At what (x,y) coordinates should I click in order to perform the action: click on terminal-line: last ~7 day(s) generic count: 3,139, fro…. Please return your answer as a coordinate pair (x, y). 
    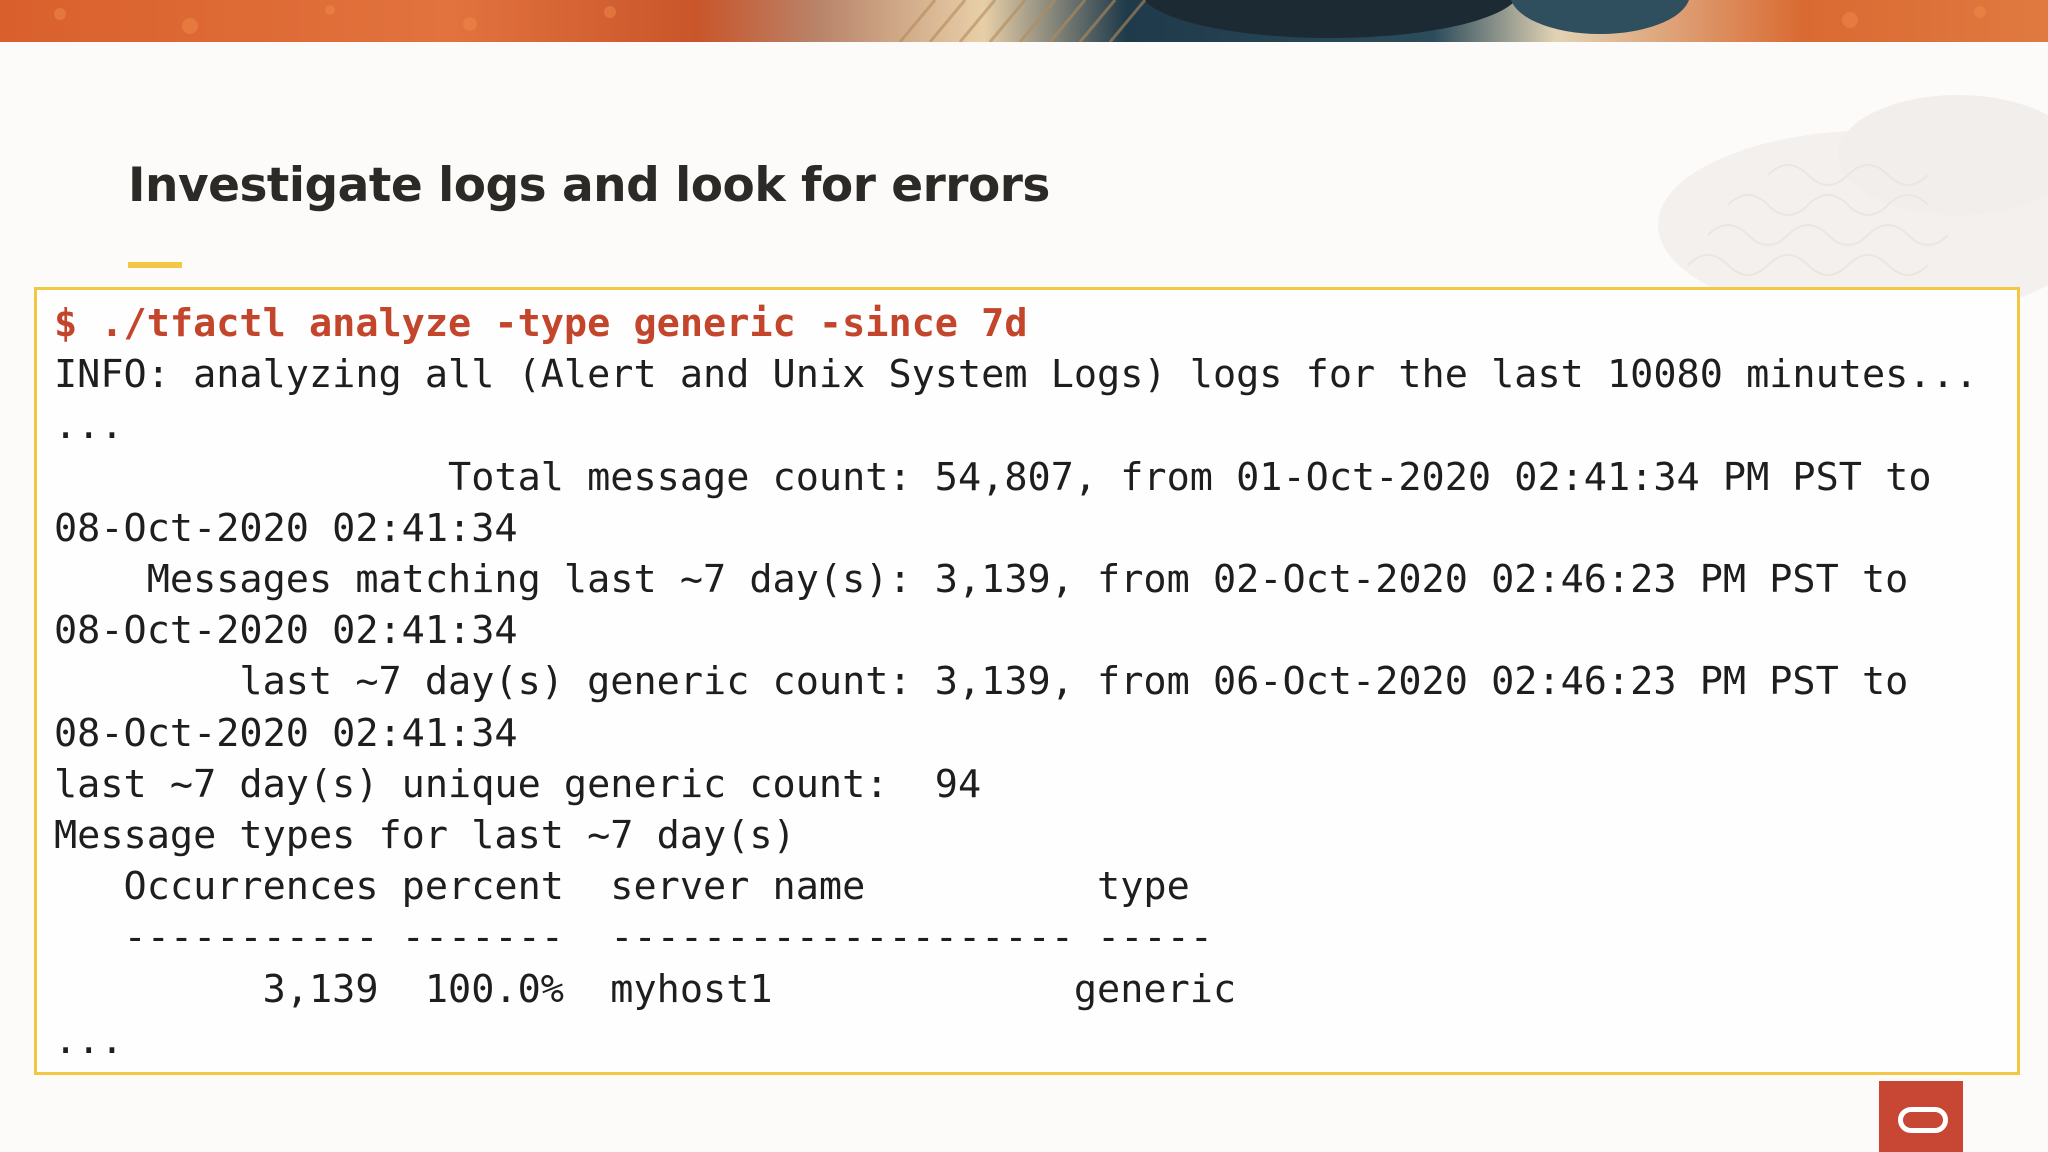
    Looking at the image, I should click on (981, 682).